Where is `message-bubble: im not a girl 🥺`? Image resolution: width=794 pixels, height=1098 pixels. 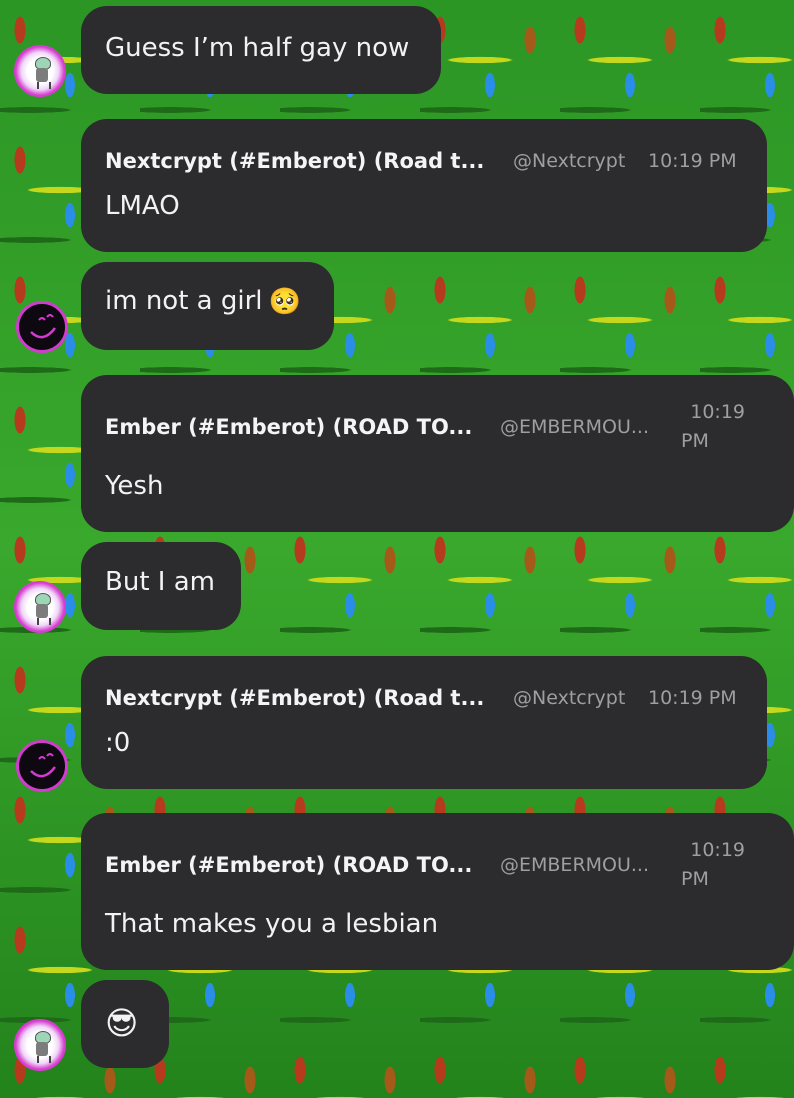 message-bubble: im not a girl 🥺 is located at coordinates (207, 306).